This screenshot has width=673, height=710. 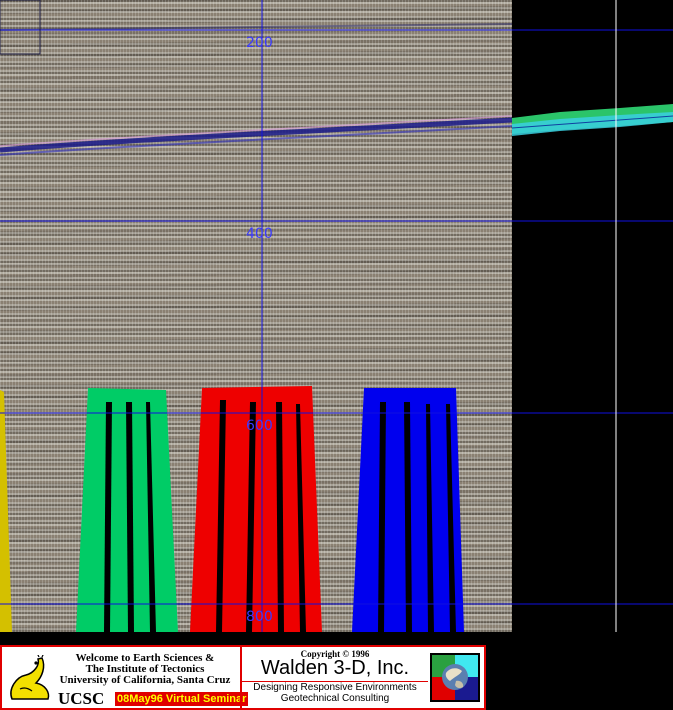 What do you see at coordinates (81, 698) in the screenshot?
I see `ucsc-wordmark: UCSC` at bounding box center [81, 698].